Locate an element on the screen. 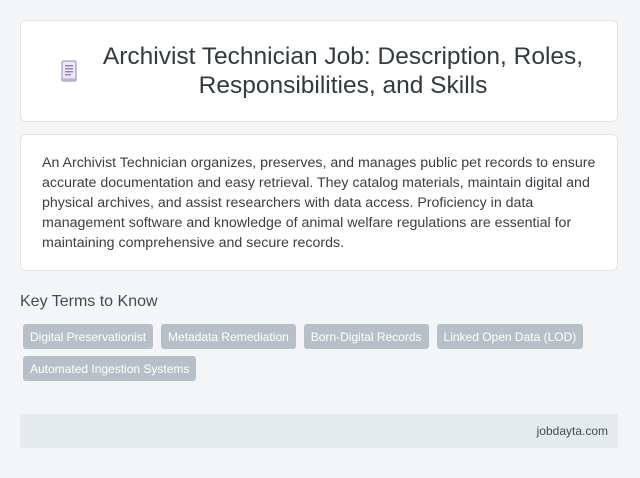 Image resolution: width=640 pixels, height=478 pixels. document-icon is located at coordinates (69, 71).